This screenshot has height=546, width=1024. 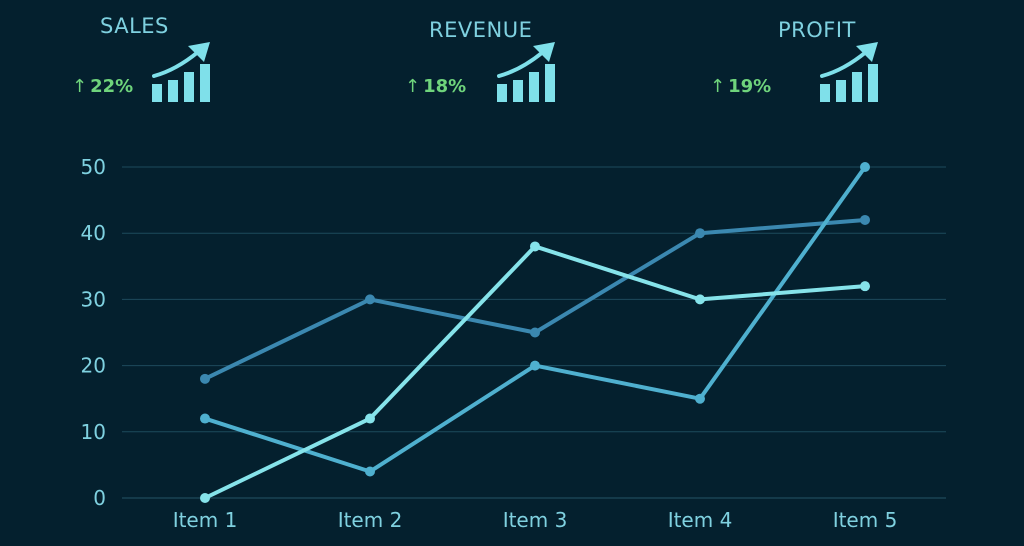 What do you see at coordinates (865, 520) in the screenshot?
I see `x-tick-label: Item 5` at bounding box center [865, 520].